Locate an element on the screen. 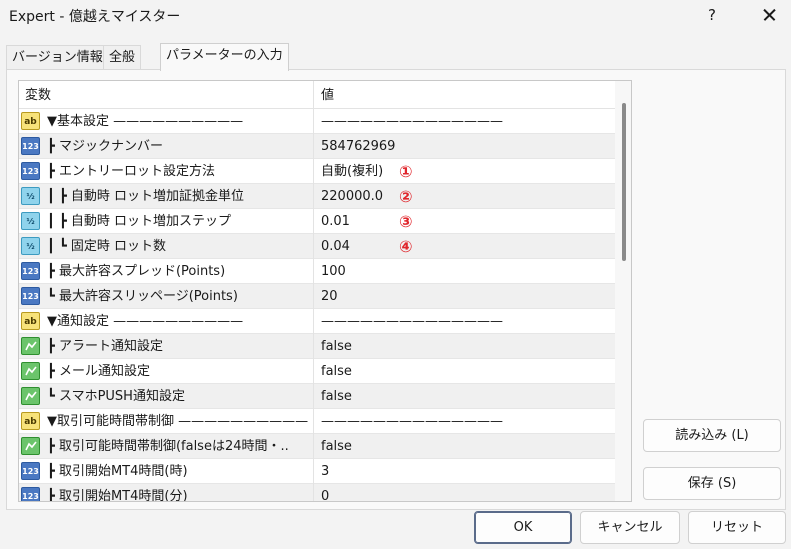 The height and width of the screenshot is (549, 791). column-header-value: 値 is located at coordinates (327, 95).